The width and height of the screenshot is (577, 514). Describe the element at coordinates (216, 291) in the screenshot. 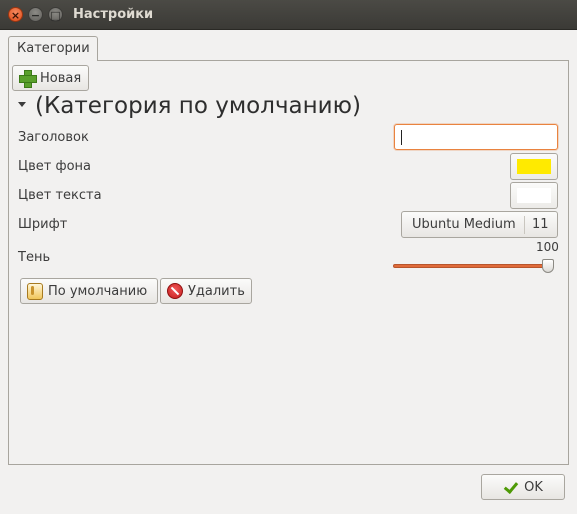

I see `delete-button-label: Удалить` at that location.